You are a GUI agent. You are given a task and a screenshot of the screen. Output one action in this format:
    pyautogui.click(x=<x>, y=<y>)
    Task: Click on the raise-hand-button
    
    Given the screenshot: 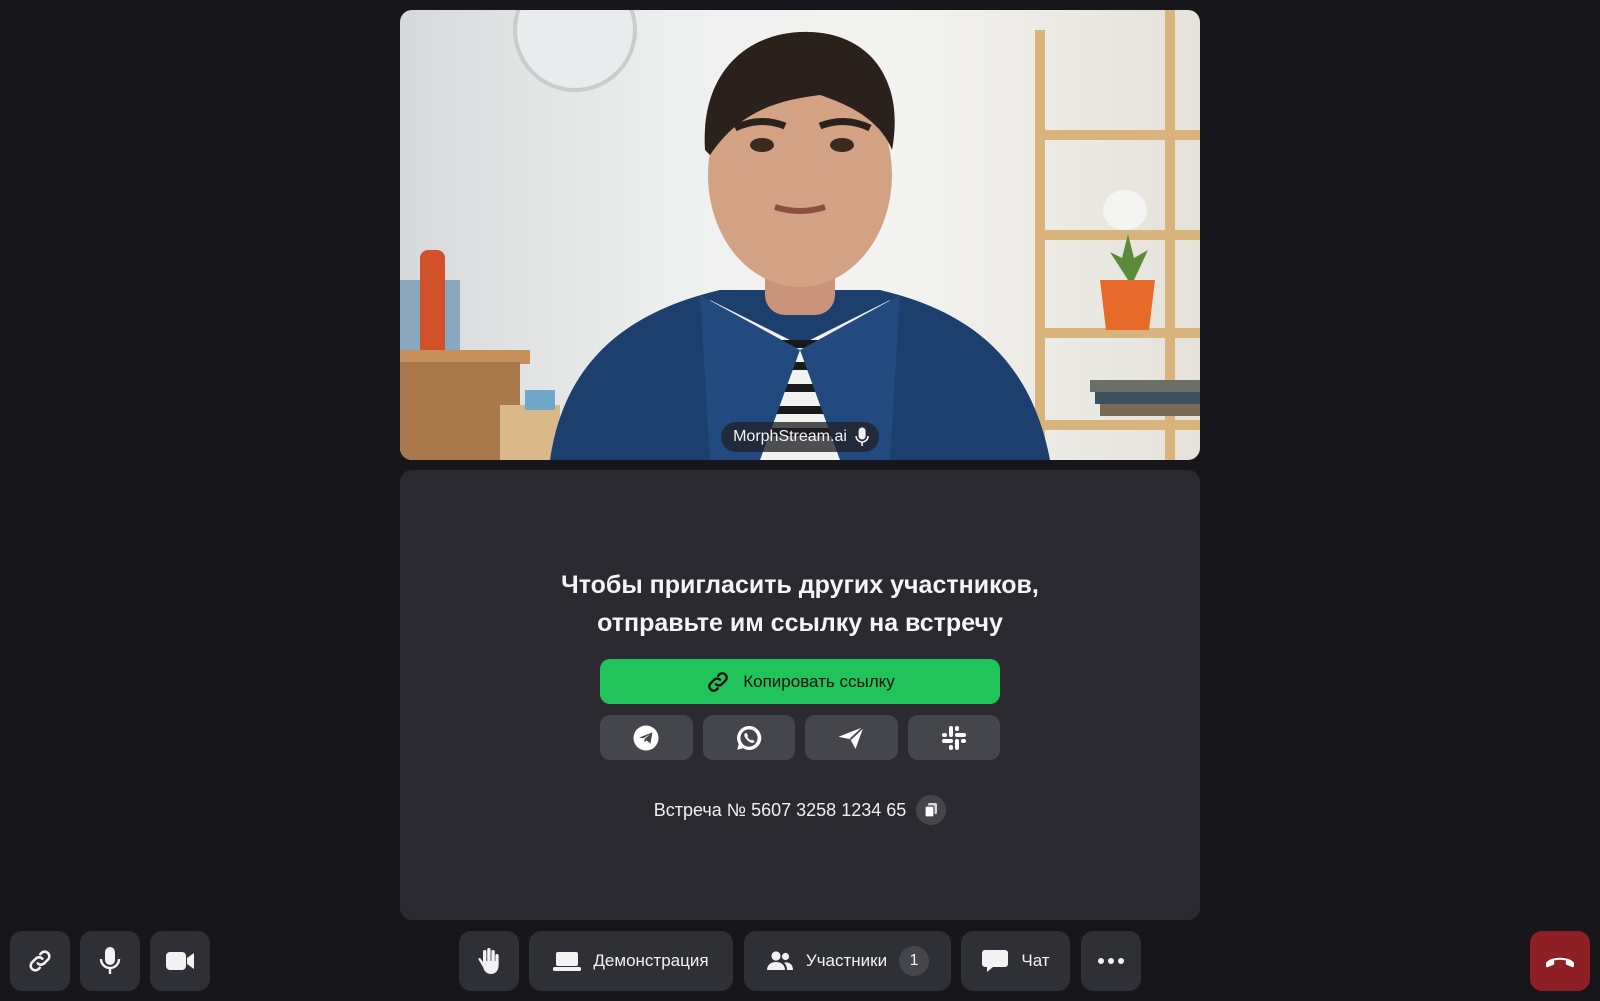 What is the action you would take?
    pyautogui.click(x=489, y=961)
    